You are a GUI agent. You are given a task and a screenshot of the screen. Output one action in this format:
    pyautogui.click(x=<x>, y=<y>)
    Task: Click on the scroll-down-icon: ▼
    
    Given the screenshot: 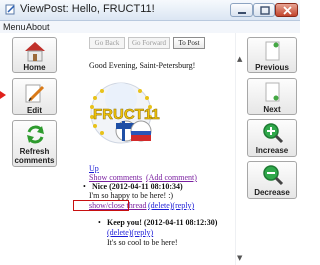 What is the action you would take?
    pyautogui.click(x=239, y=258)
    